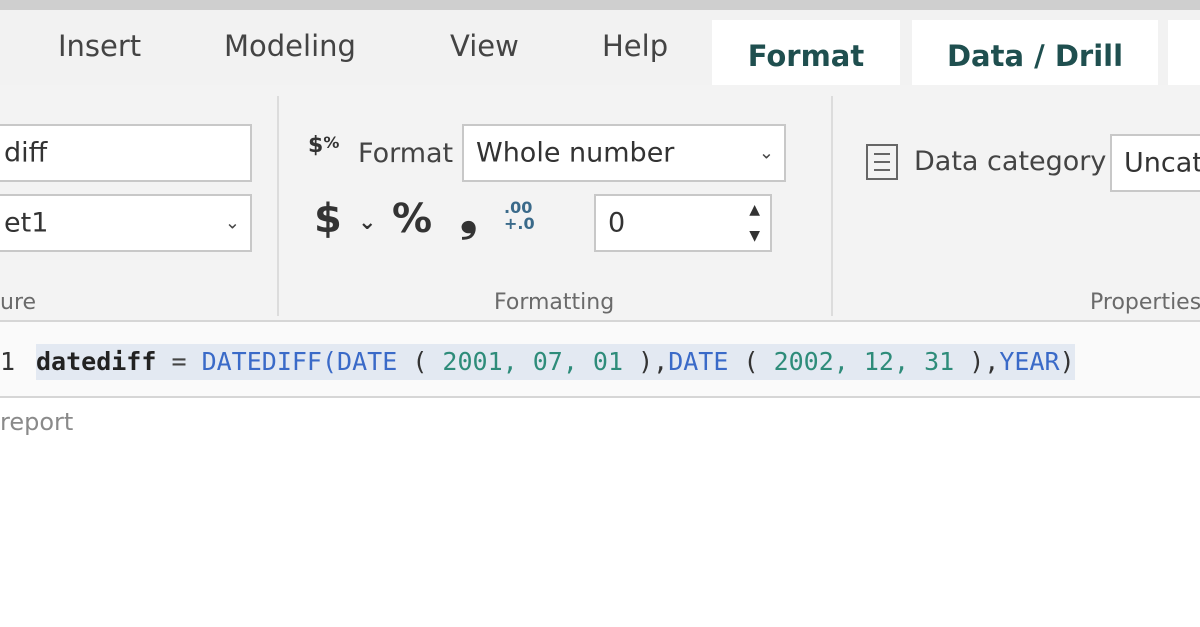 Image resolution: width=1200 pixels, height=627 pixels. What do you see at coordinates (1029, 361) in the screenshot?
I see `function-token: YEAR` at bounding box center [1029, 361].